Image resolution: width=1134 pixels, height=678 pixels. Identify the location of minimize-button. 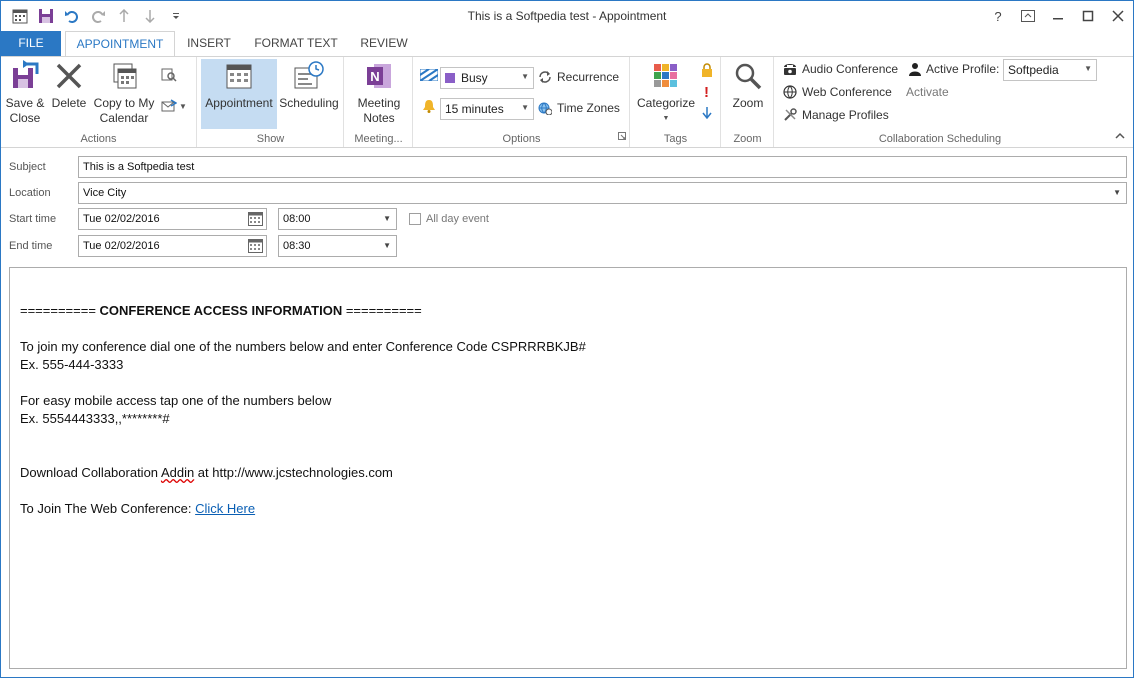
(1058, 16).